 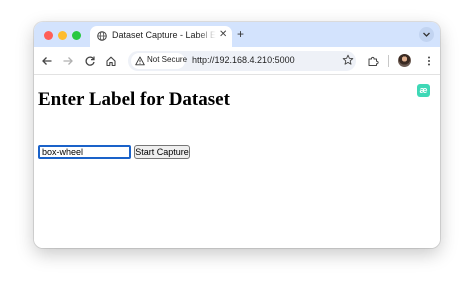 I want to click on more-menu-icon, so click(x=429, y=61).